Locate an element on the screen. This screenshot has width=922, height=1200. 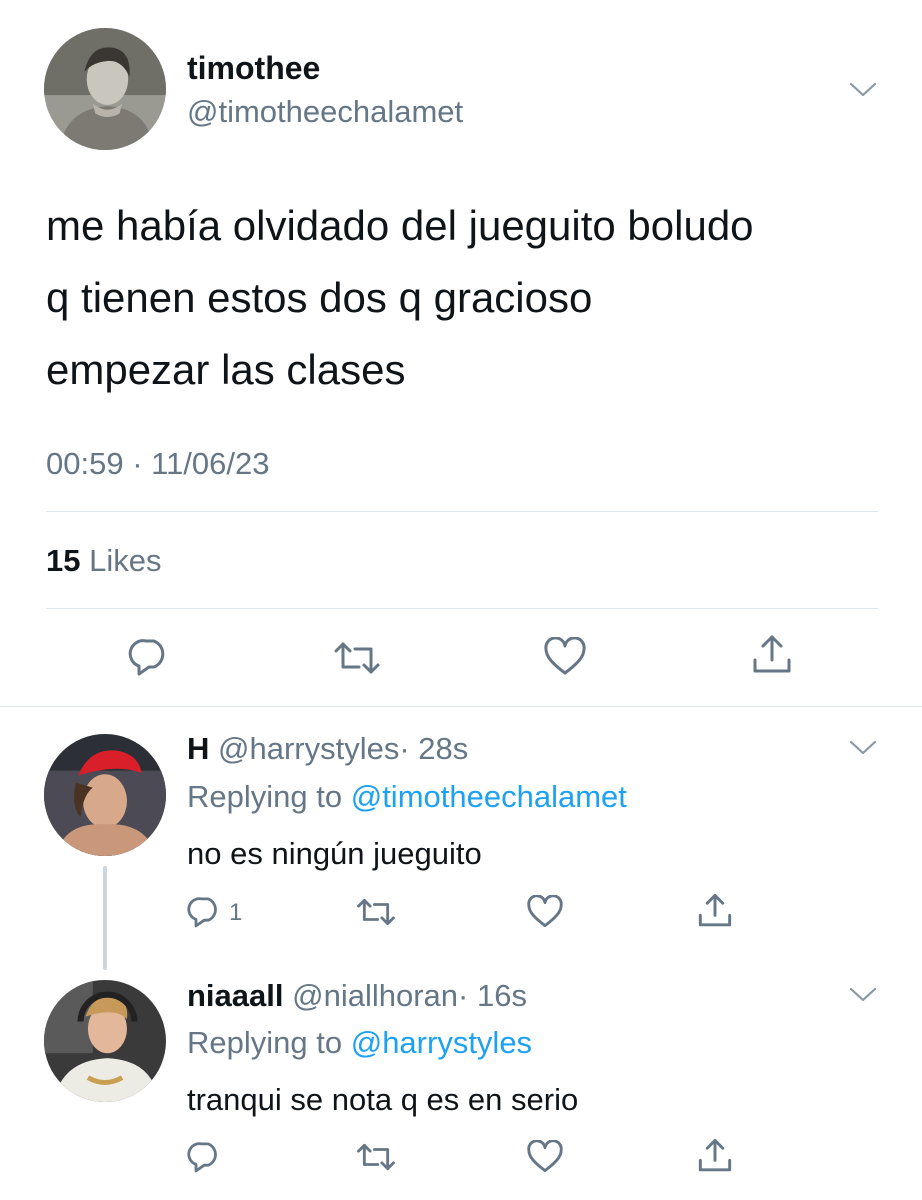
author-display-name: timothee is located at coordinates (253, 68).